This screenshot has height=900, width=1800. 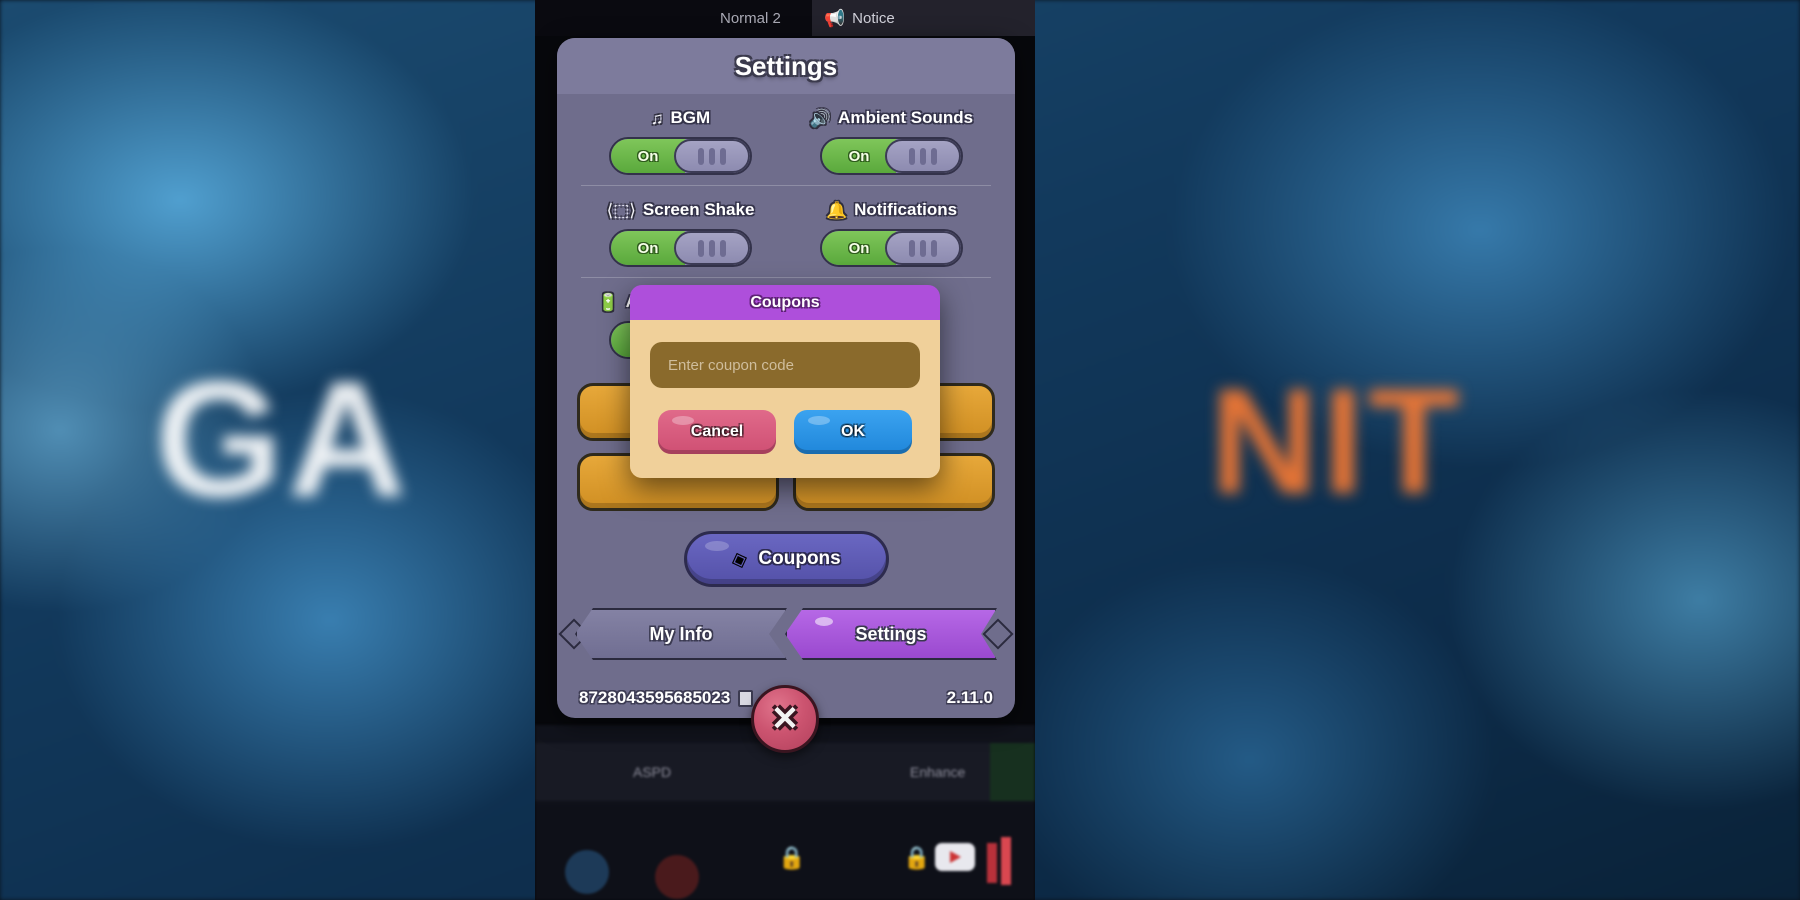 I want to click on hud-aspd-label: ASPD, so click(x=652, y=772).